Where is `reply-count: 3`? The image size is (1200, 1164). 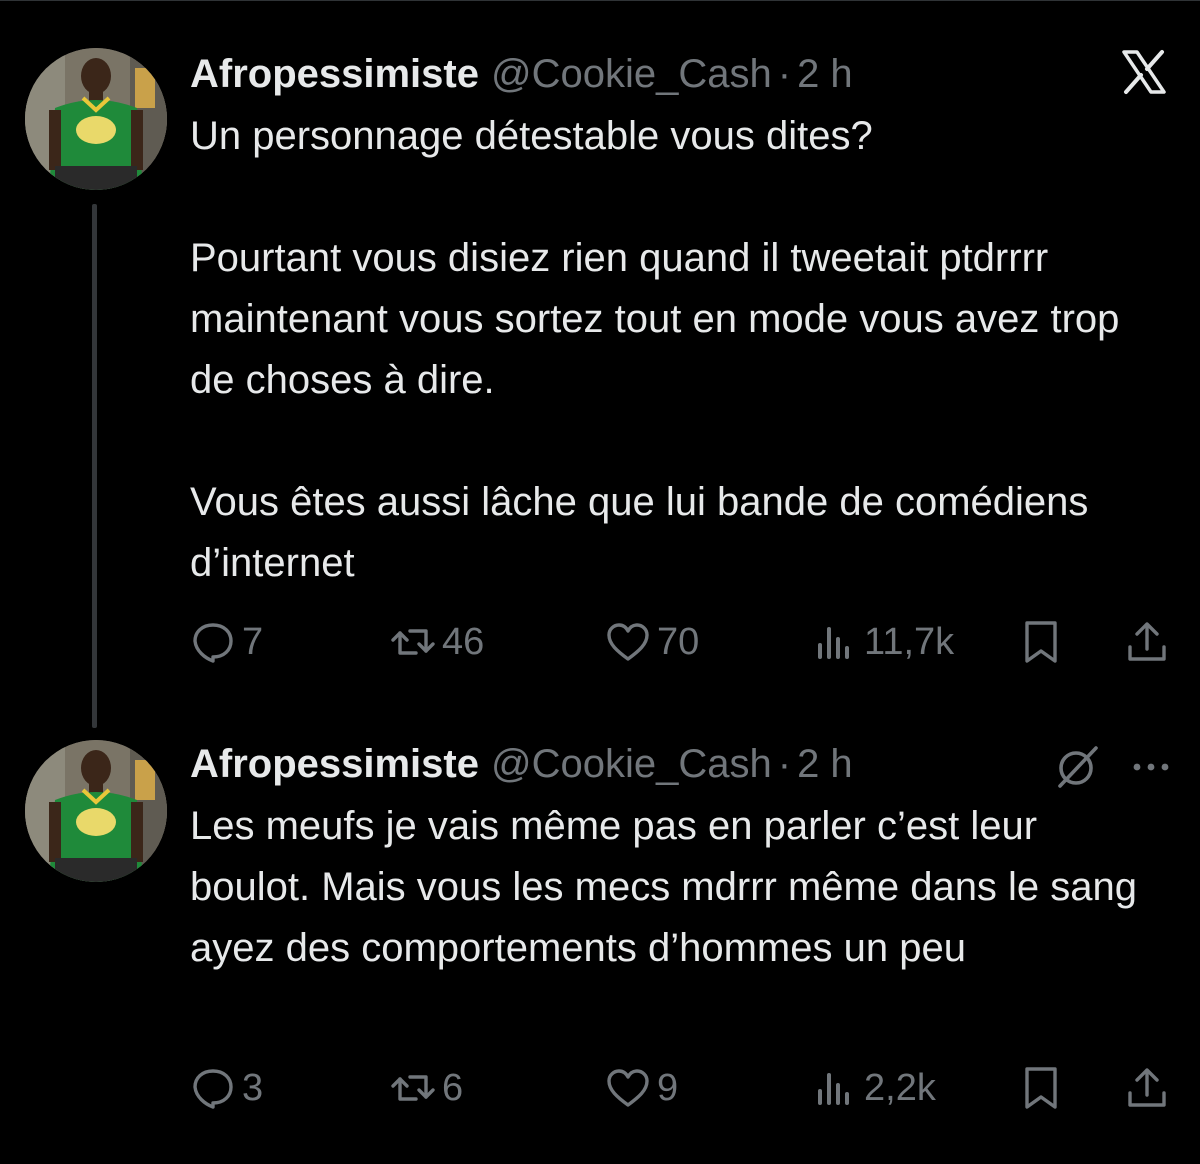
reply-count: 3 is located at coordinates (253, 1087).